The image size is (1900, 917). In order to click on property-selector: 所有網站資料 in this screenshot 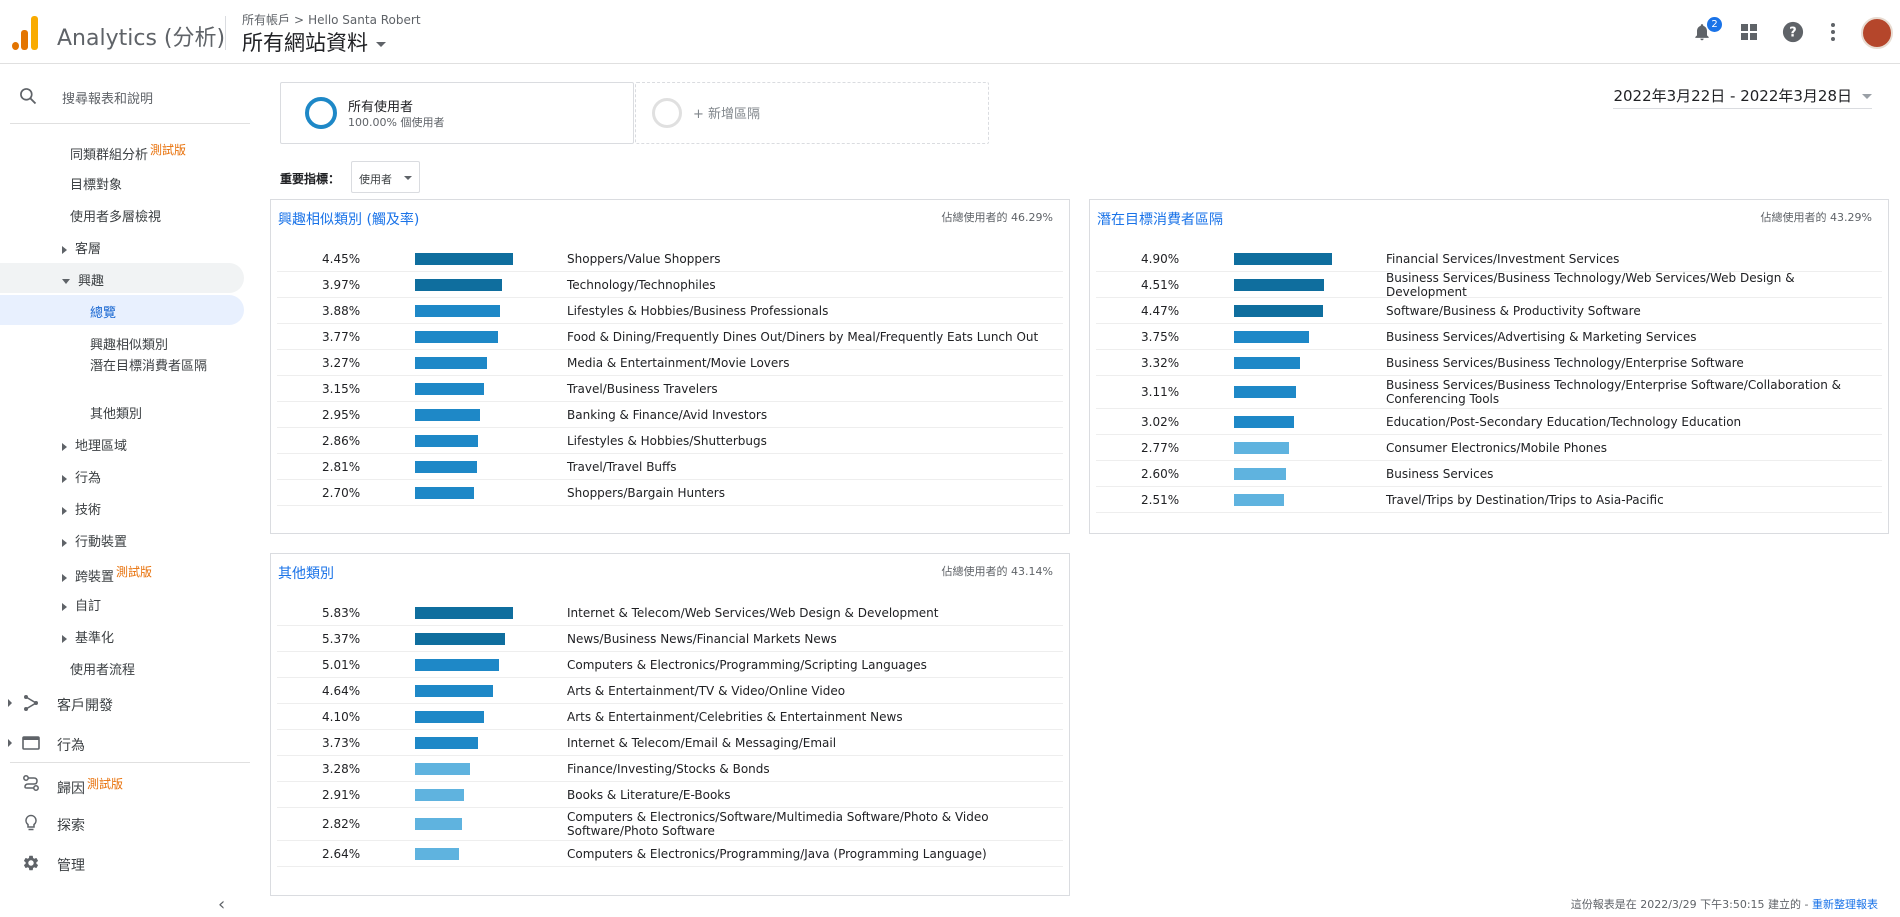, I will do `click(314, 42)`.